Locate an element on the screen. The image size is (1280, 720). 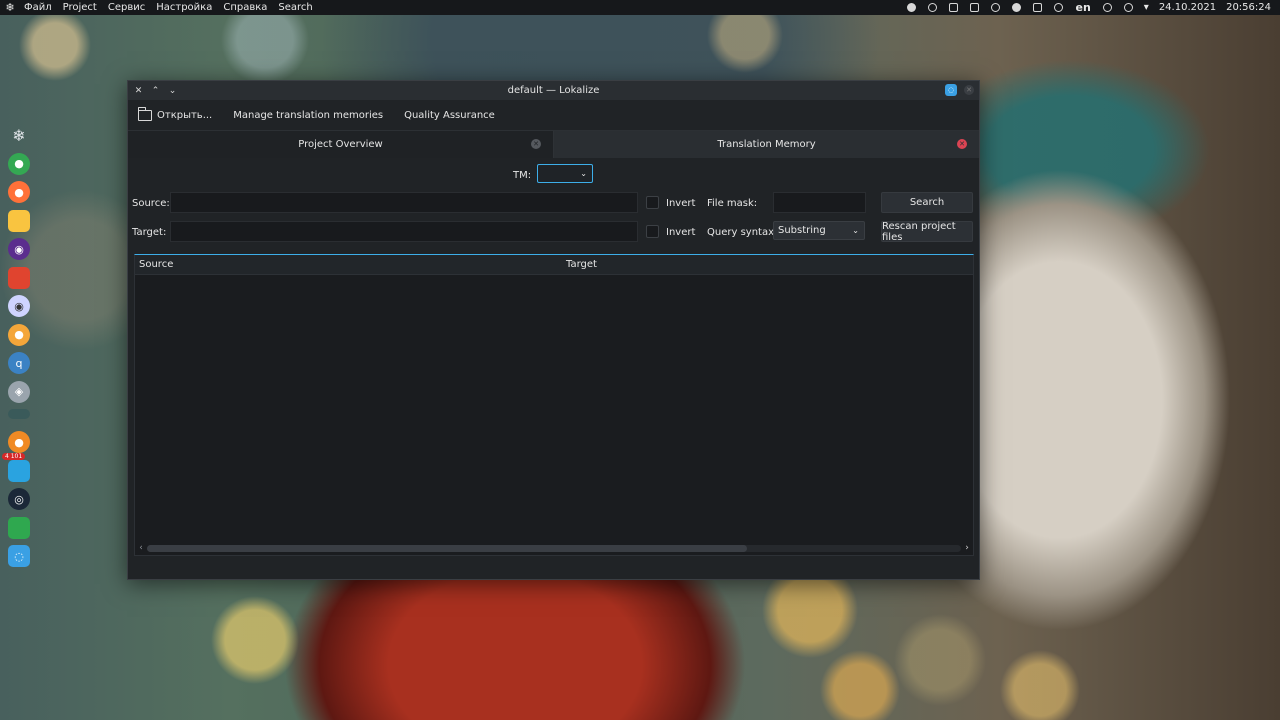
green-app-icon is located at coordinates (19, 527).